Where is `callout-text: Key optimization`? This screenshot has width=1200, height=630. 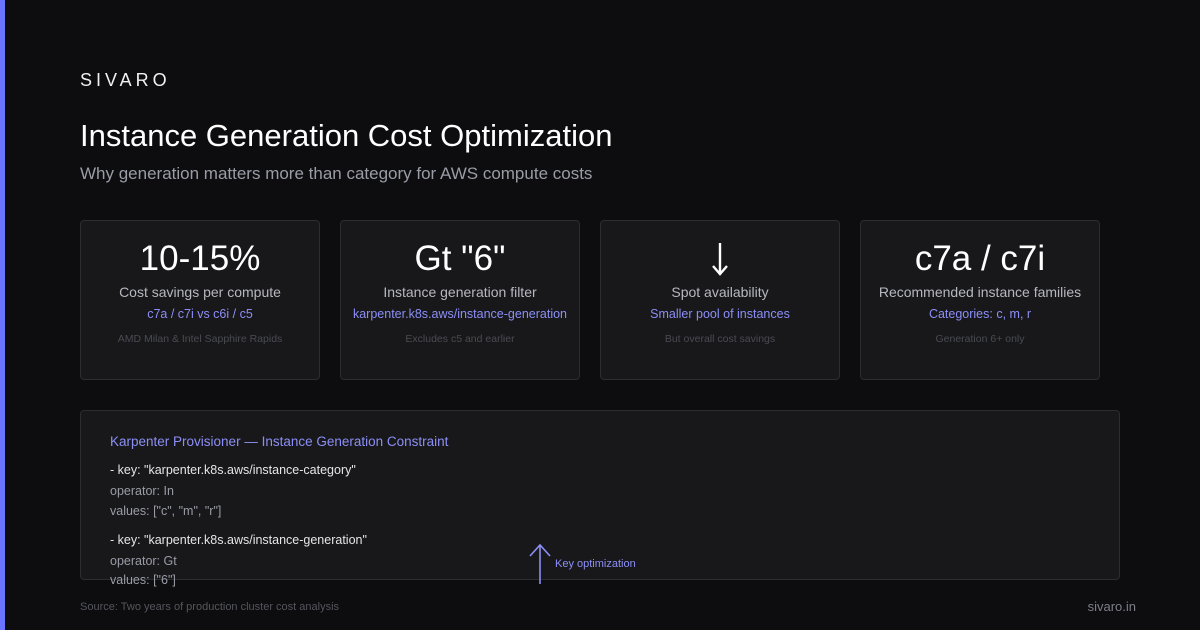
callout-text: Key optimization is located at coordinates (595, 564).